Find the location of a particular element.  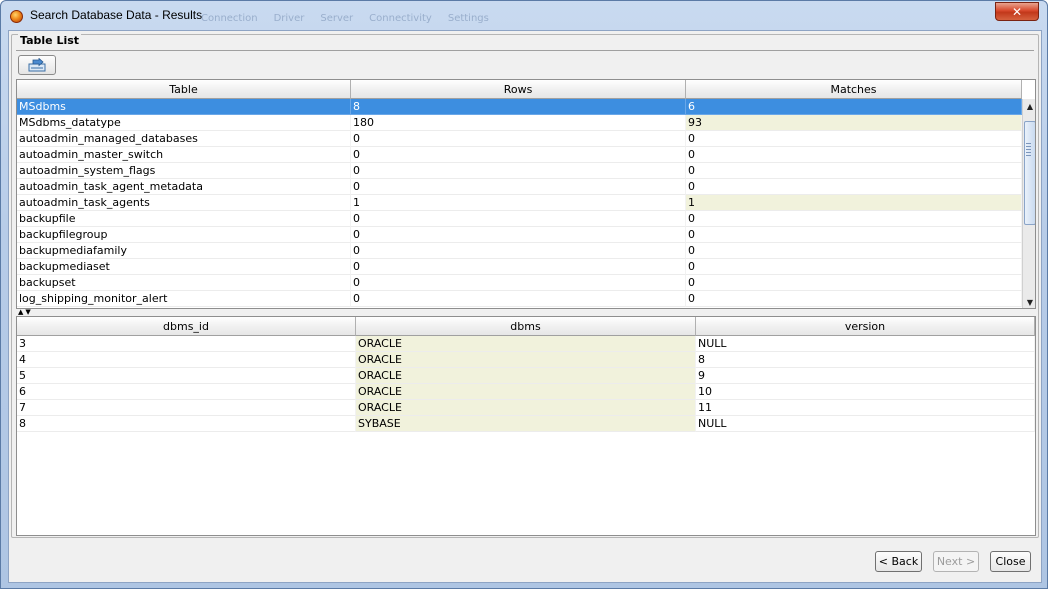

close-icon: ✕ is located at coordinates (1017, 11).